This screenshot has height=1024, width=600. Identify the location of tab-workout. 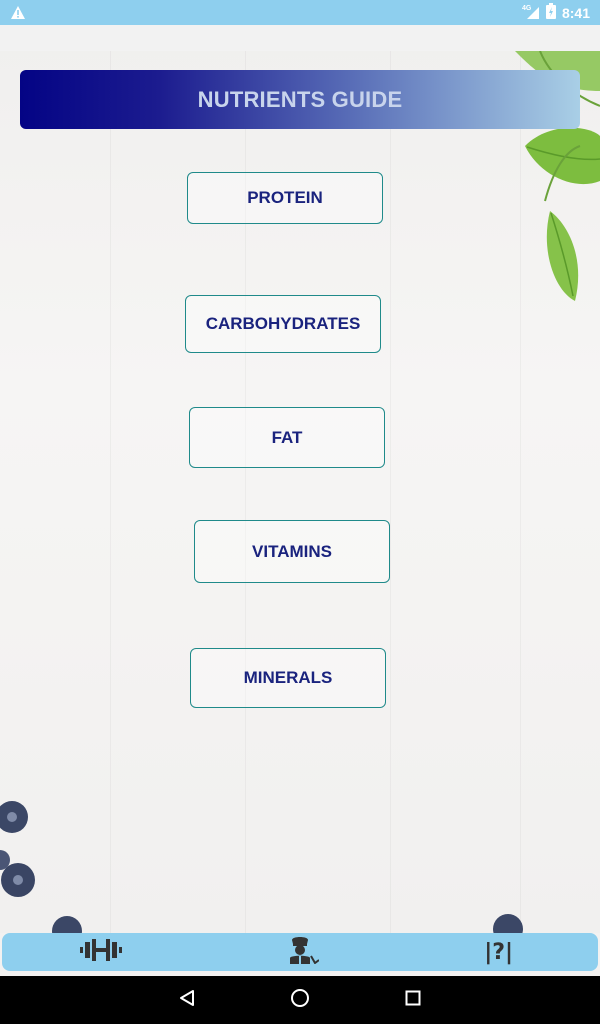
(101, 952).